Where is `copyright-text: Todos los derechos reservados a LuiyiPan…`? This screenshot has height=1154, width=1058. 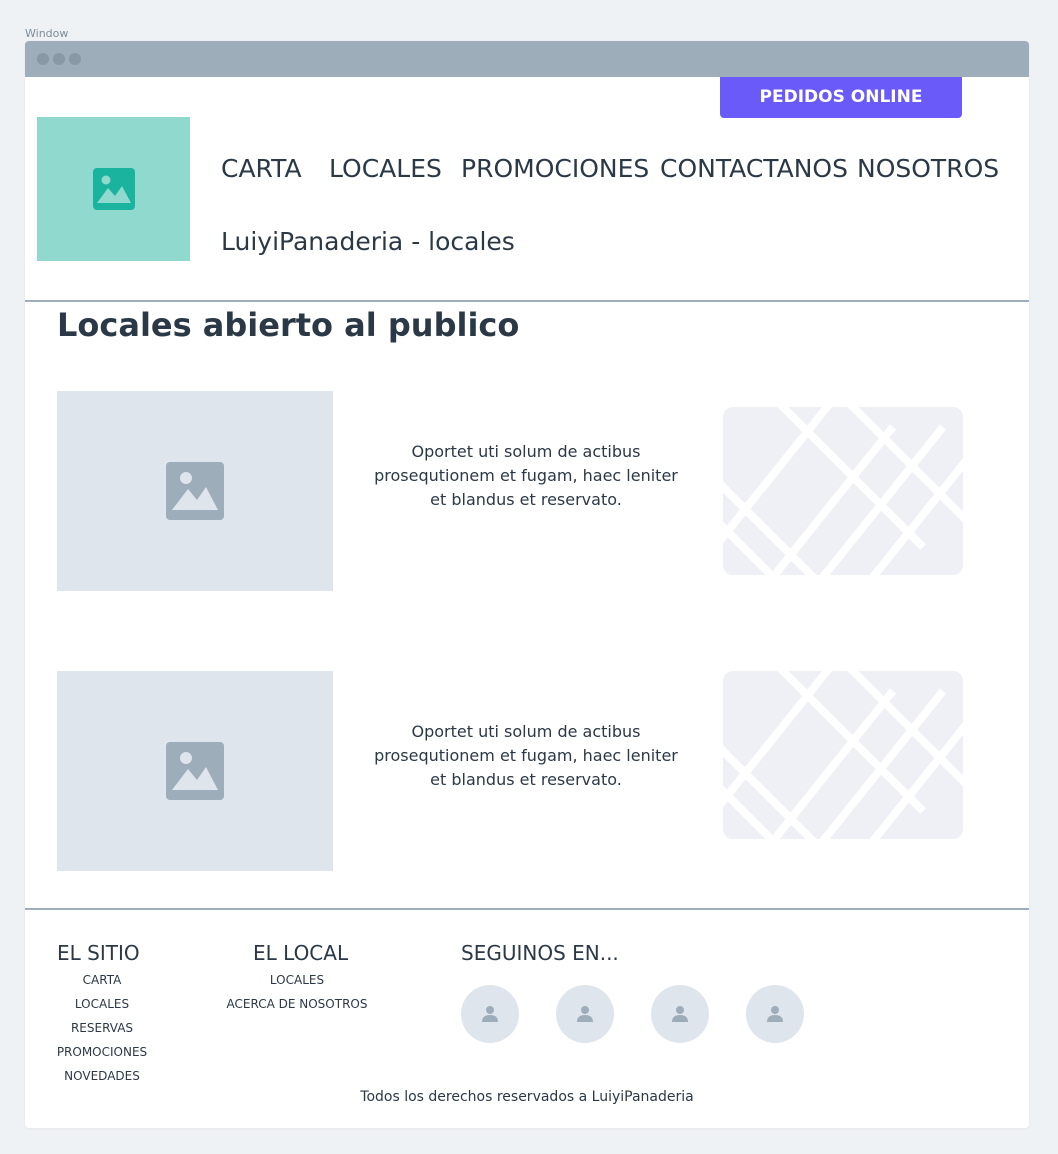 copyright-text: Todos los derechos reservados a LuiyiPan… is located at coordinates (527, 1097).